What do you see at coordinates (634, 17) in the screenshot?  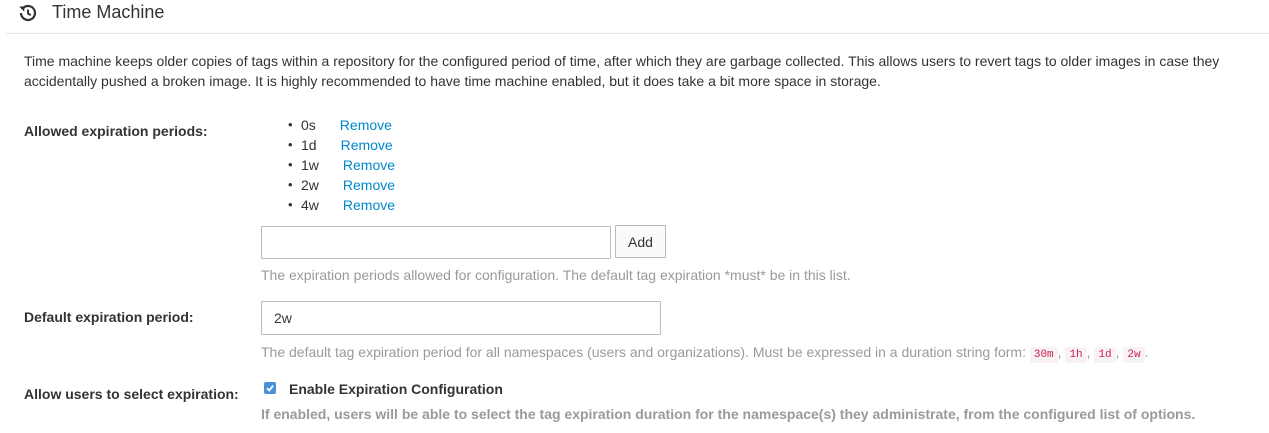 I see `section-header: Time Machine` at bounding box center [634, 17].